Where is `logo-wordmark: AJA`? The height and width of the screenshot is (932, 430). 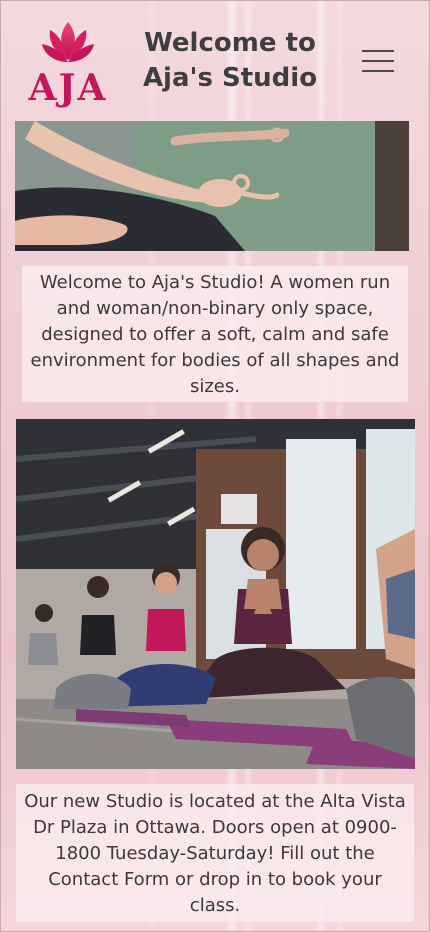
logo-wordmark: AJA is located at coordinates (68, 88).